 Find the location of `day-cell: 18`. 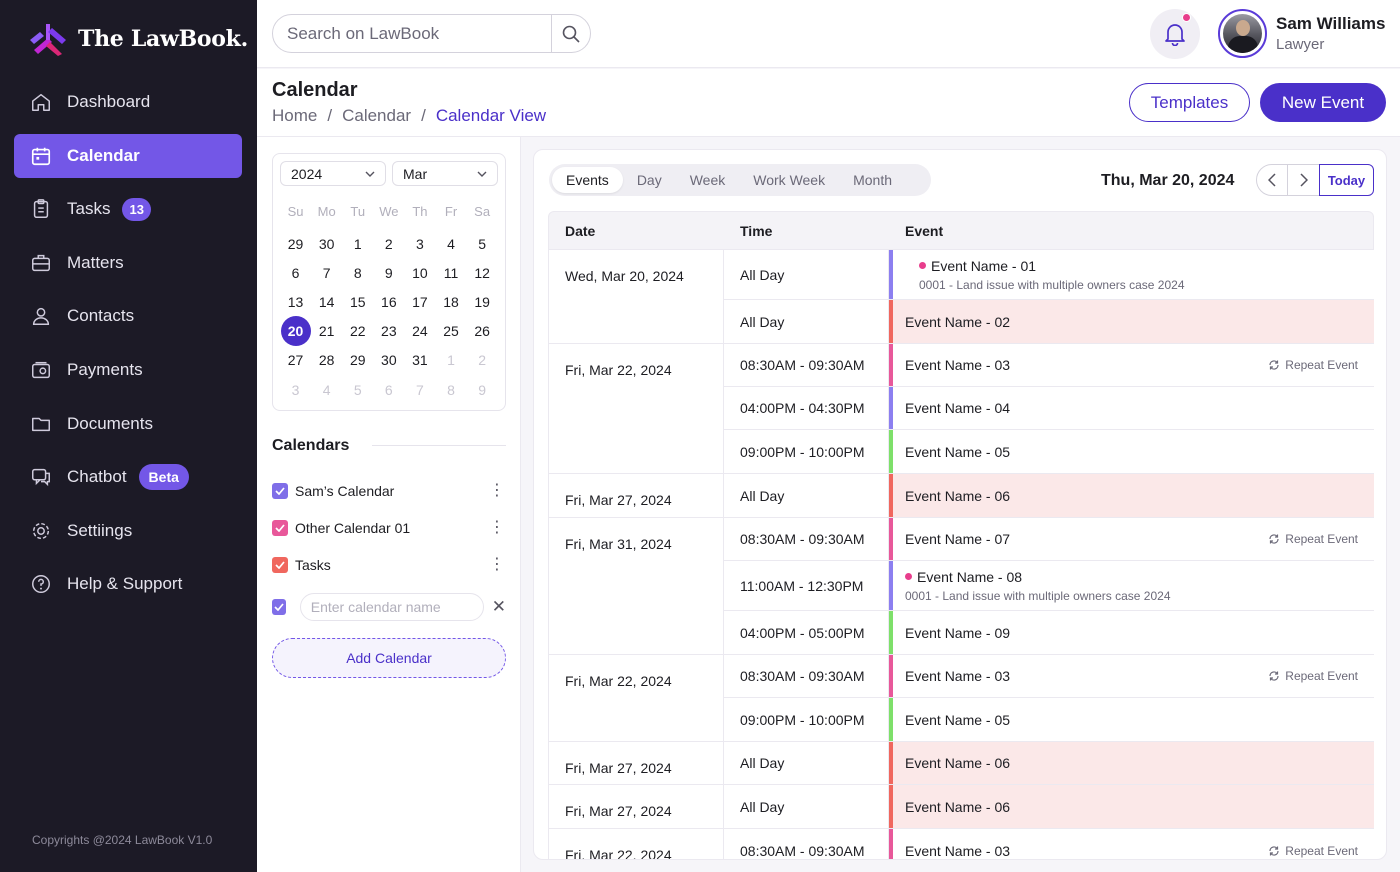

day-cell: 18 is located at coordinates (450, 301).